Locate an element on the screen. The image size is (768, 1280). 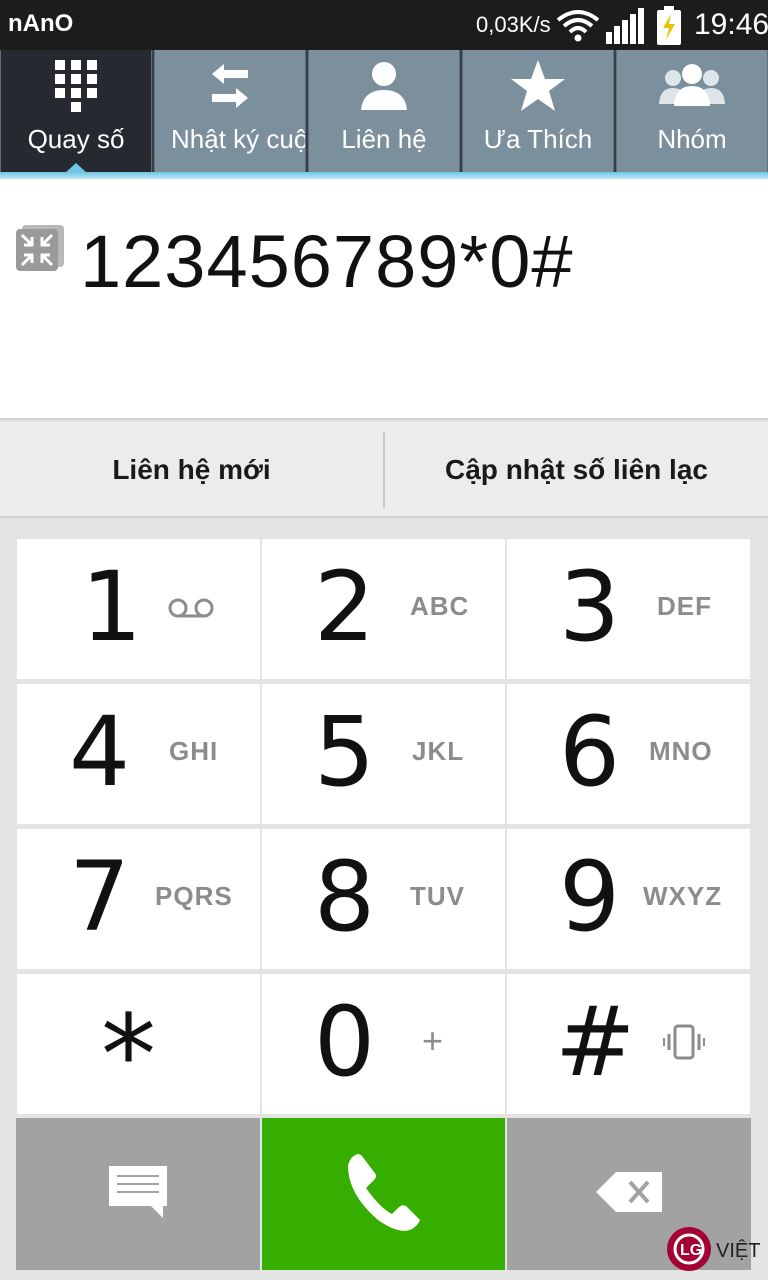
call-log-arrows-icon is located at coordinates (230, 88).